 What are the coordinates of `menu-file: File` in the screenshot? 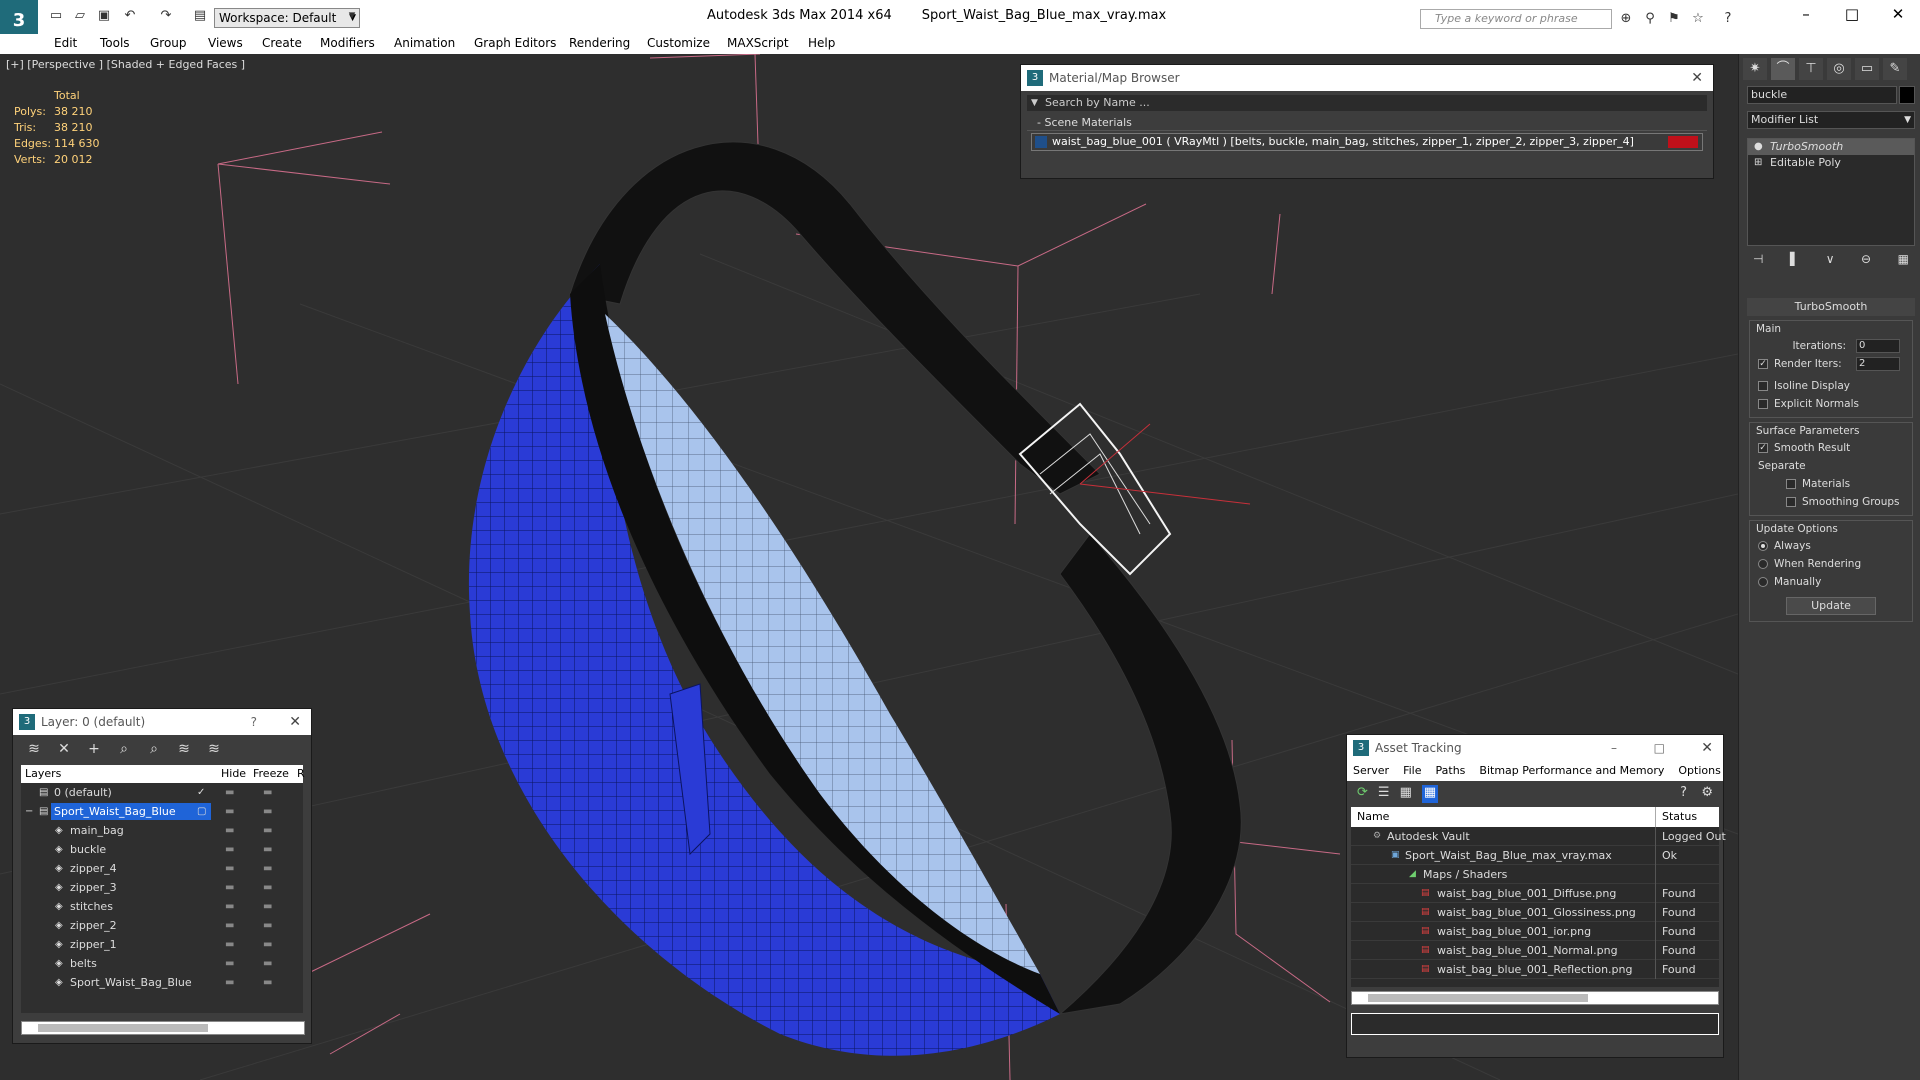 It's located at (1412, 771).